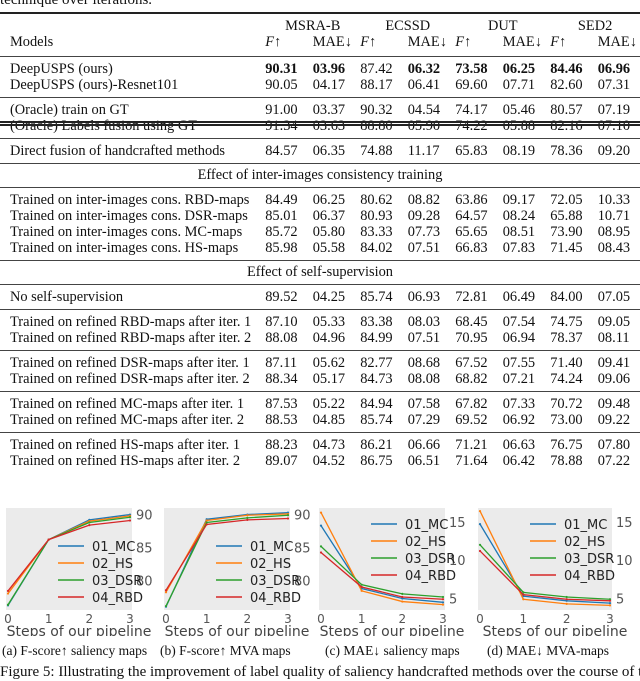  What do you see at coordinates (479, 297) in the screenshot?
I see `metric-value: 72.81` at bounding box center [479, 297].